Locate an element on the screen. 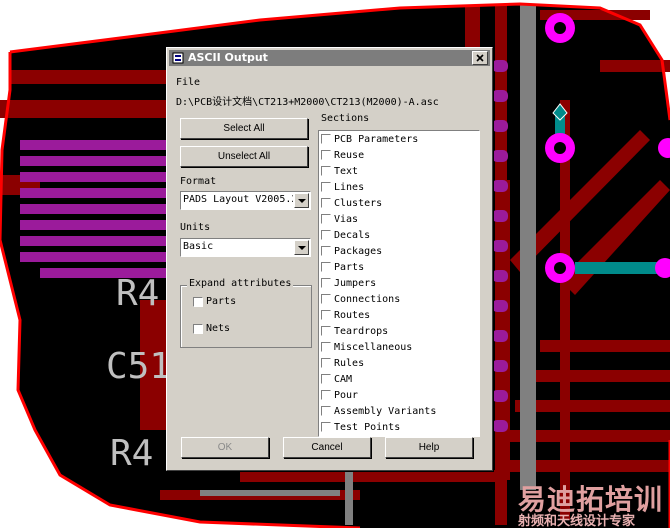 The height and width of the screenshot is (529, 670). expand-nets-checkbox: Nets is located at coordinates (211, 328).